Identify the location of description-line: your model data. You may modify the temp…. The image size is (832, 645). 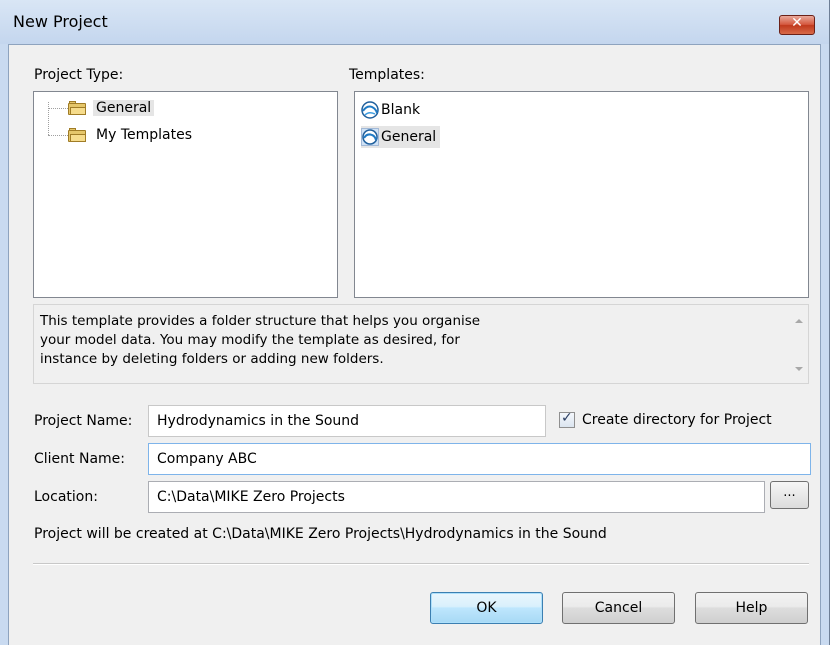
(250, 340).